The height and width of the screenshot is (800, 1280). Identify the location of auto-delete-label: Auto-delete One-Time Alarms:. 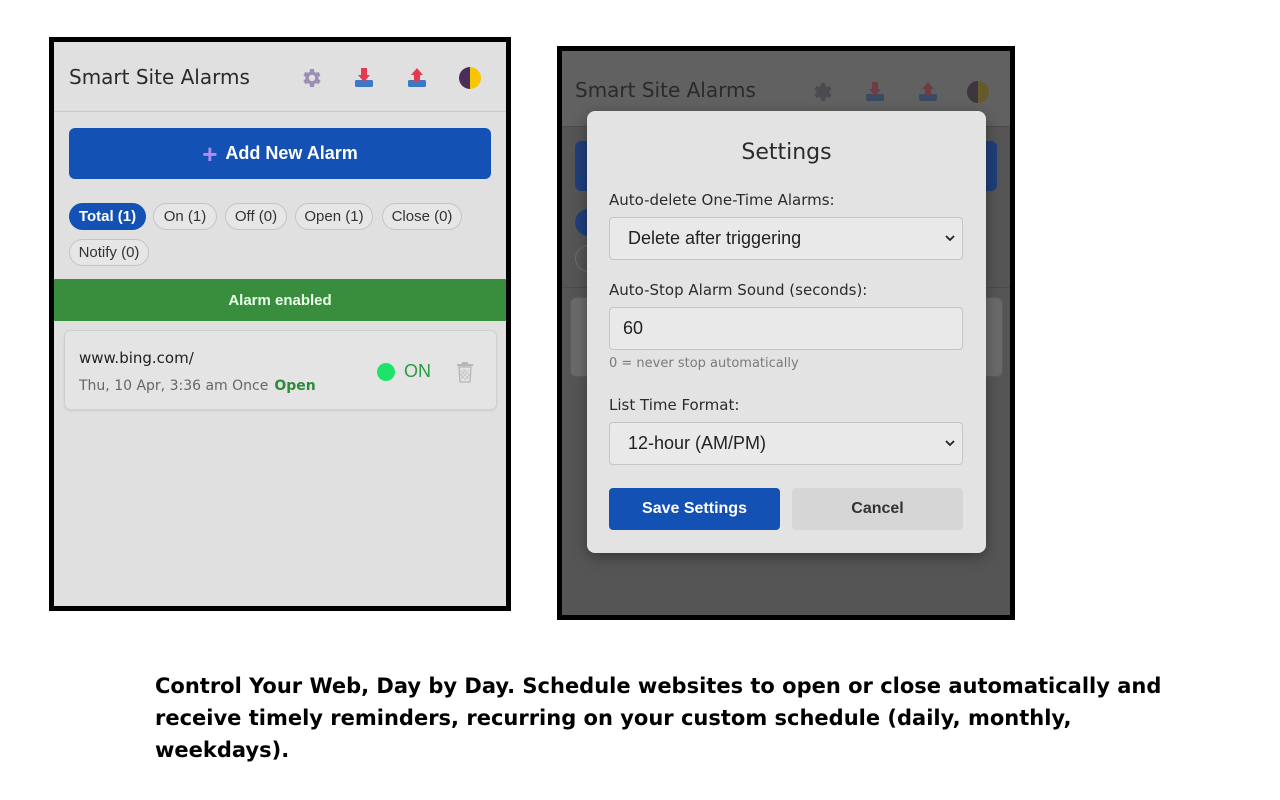
(722, 200).